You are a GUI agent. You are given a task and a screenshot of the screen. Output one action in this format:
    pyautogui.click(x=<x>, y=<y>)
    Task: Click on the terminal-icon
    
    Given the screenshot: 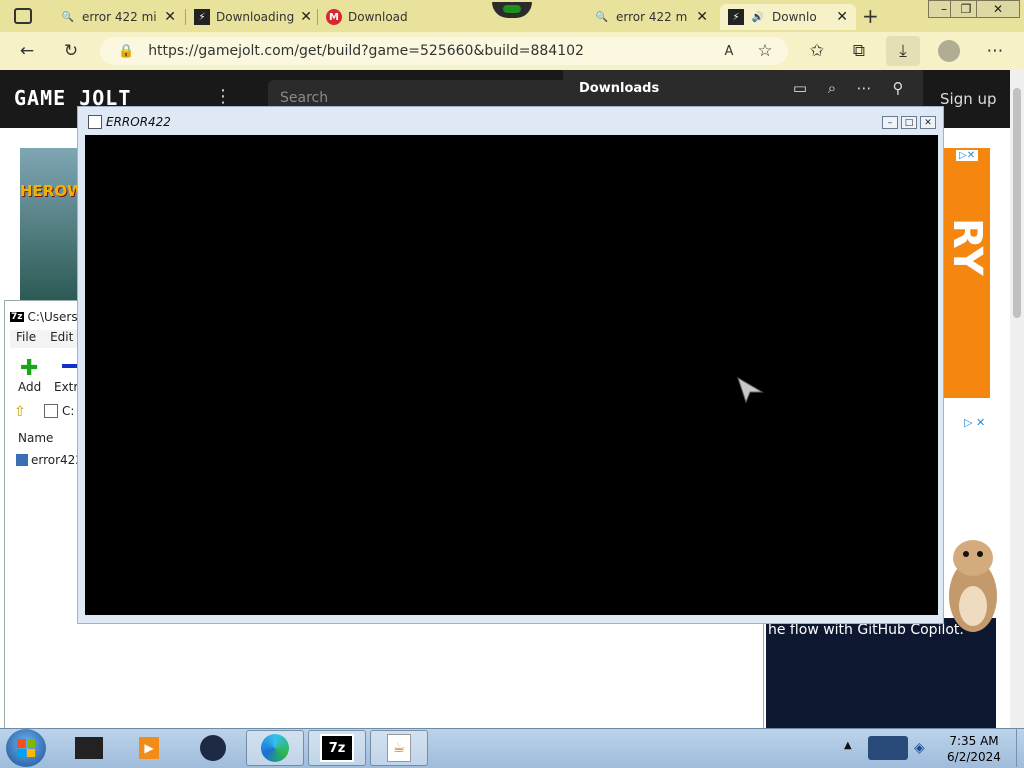 What is the action you would take?
    pyautogui.click(x=89, y=748)
    